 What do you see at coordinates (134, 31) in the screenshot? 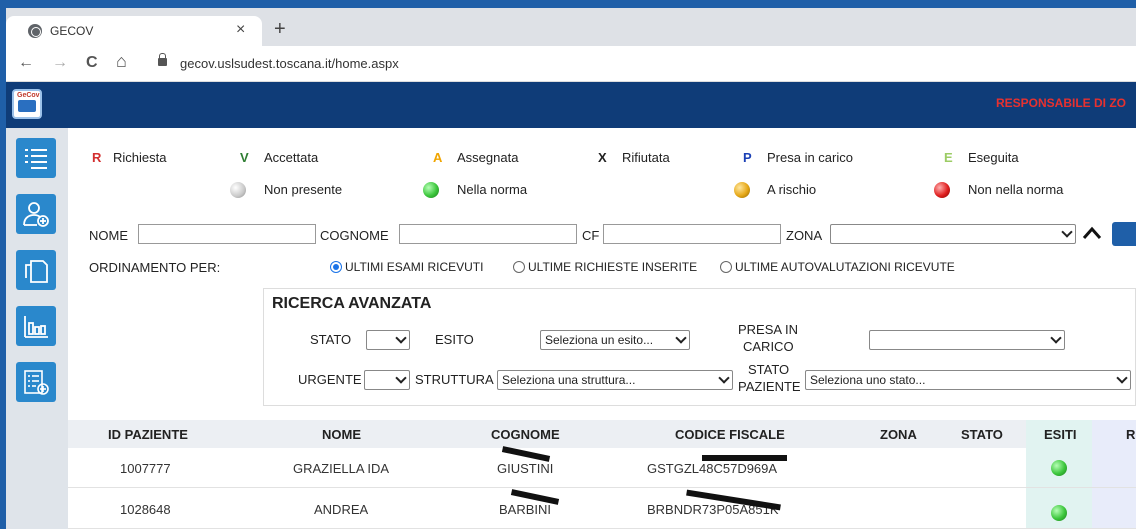
I see `browser-tab: GECOV ×` at bounding box center [134, 31].